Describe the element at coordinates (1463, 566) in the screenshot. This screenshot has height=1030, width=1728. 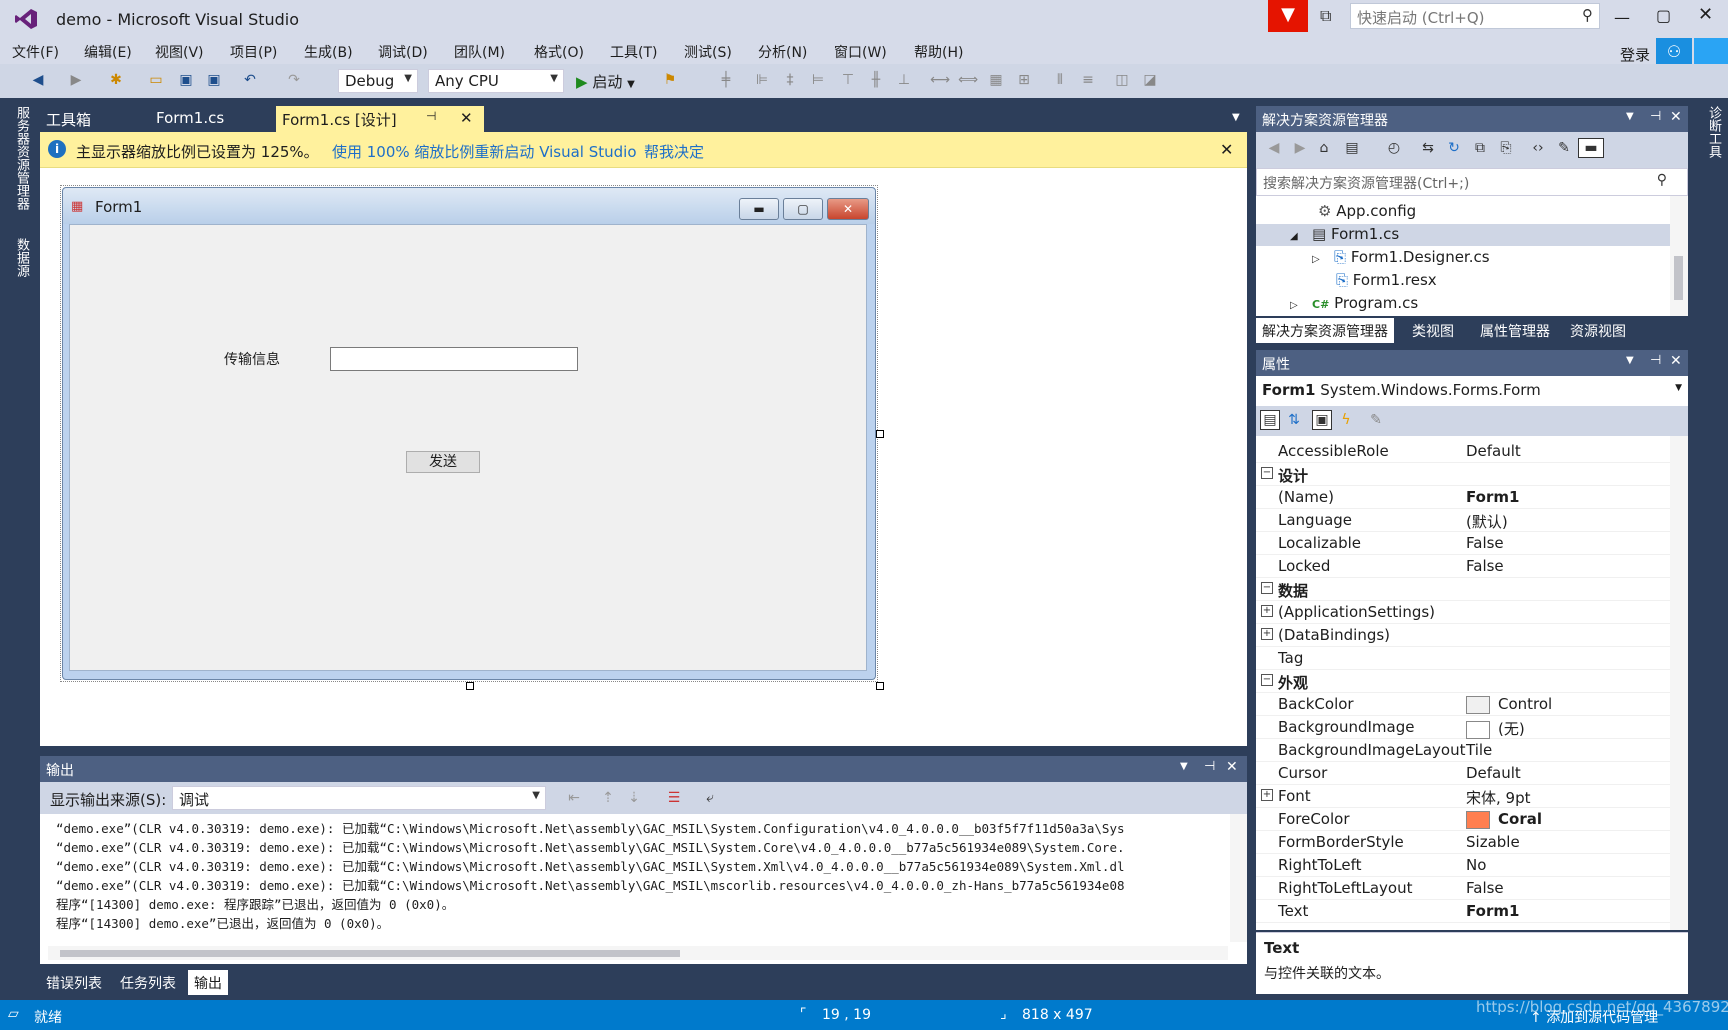
I see `property-row: Locked False` at that location.